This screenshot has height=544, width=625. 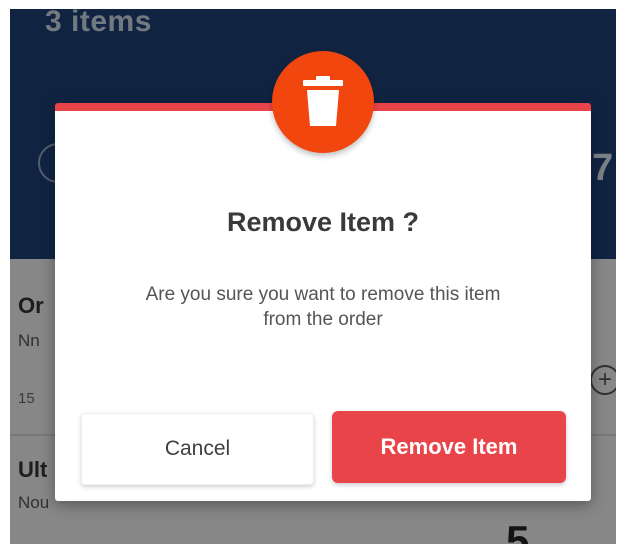 What do you see at coordinates (197, 449) in the screenshot?
I see `cancel-button: Cancel` at bounding box center [197, 449].